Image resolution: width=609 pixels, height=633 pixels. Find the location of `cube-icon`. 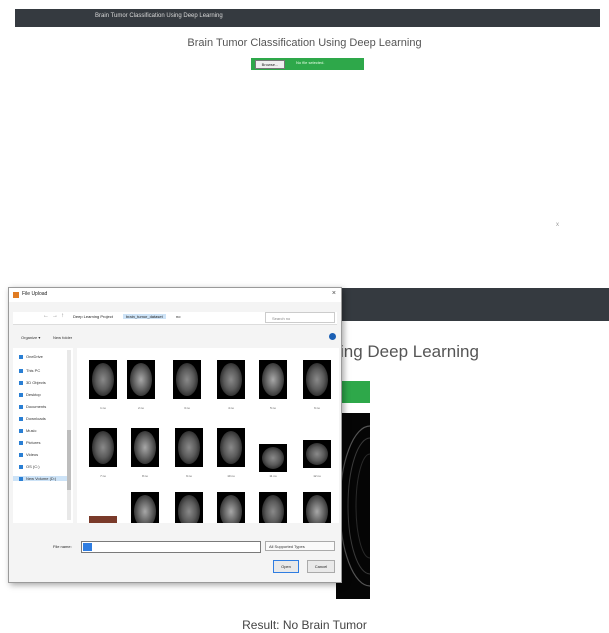

cube-icon is located at coordinates (21, 382).